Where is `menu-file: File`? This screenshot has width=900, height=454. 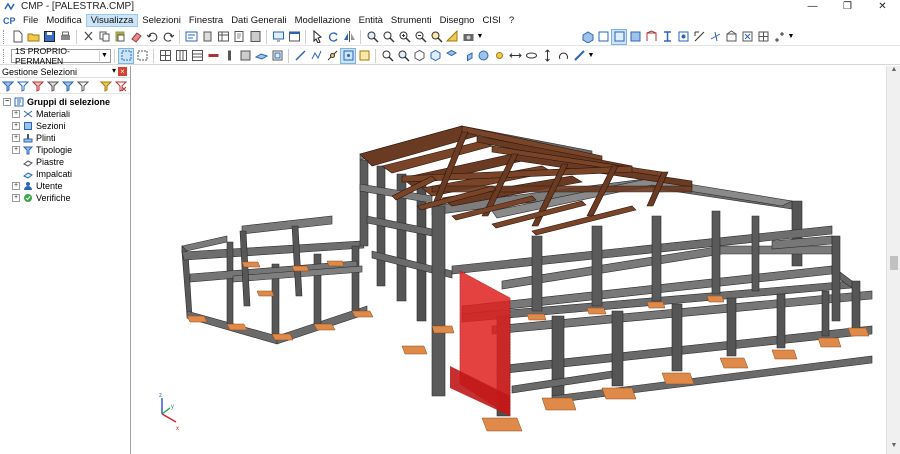 menu-file: File is located at coordinates (30, 20).